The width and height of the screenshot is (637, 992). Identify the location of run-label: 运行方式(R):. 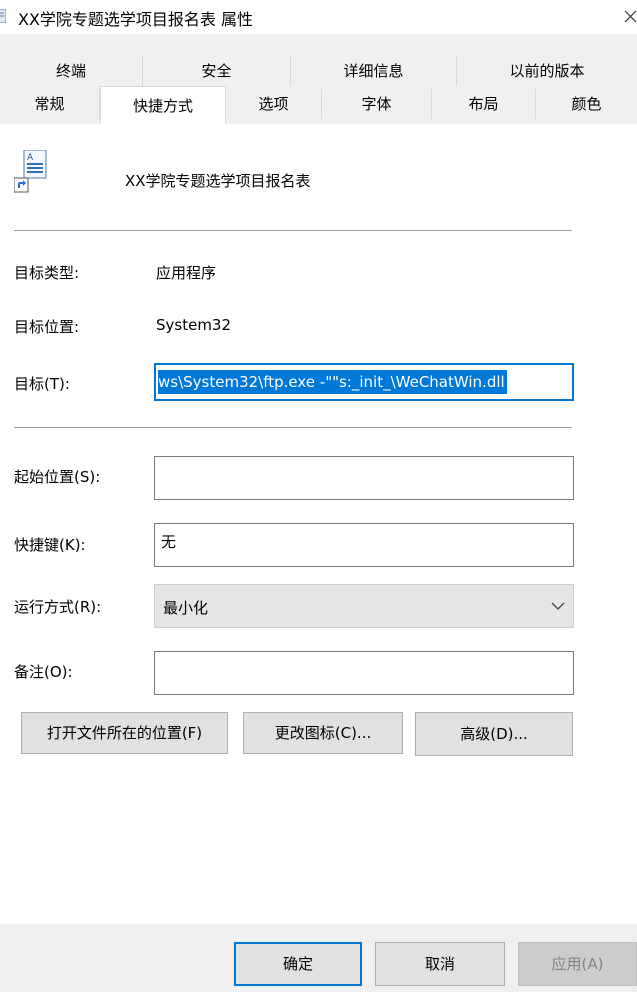
(58, 607).